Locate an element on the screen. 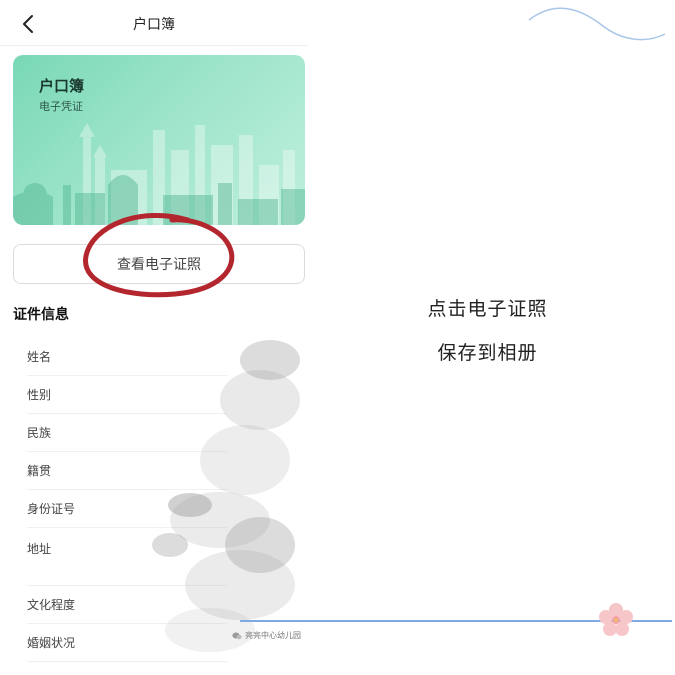 The image size is (675, 675). info-row-education: 文化程度 is located at coordinates (127, 605).